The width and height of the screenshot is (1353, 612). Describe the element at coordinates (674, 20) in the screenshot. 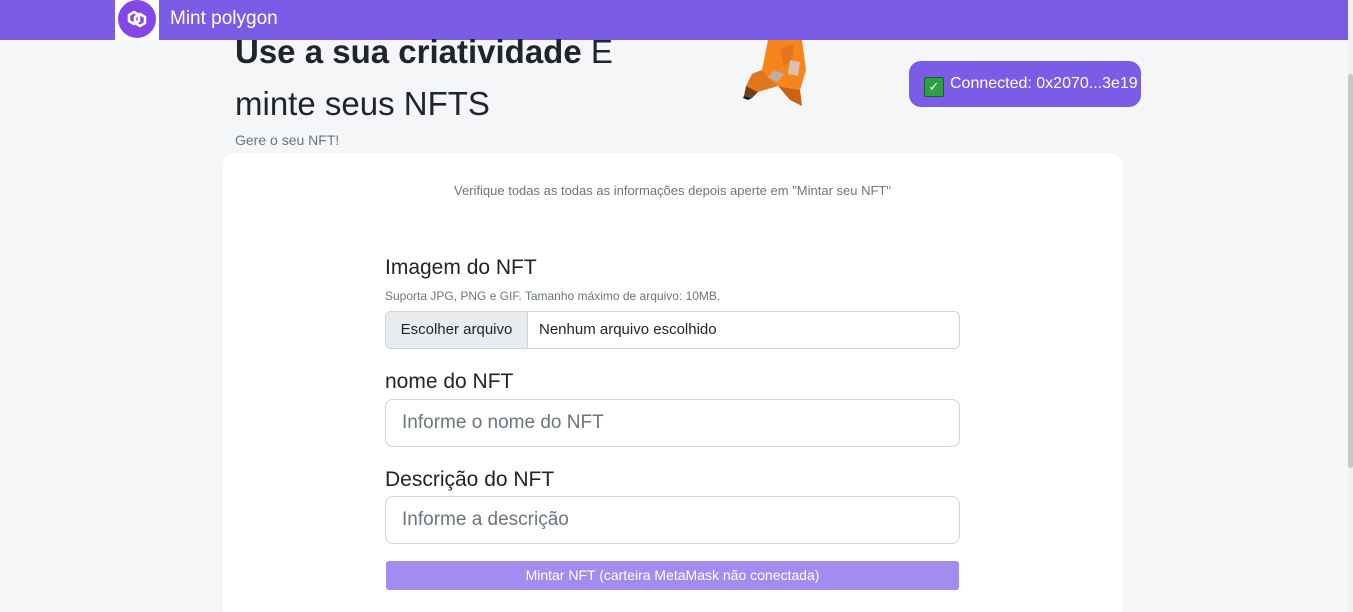

I see `top-navbar: Mint polygon` at that location.